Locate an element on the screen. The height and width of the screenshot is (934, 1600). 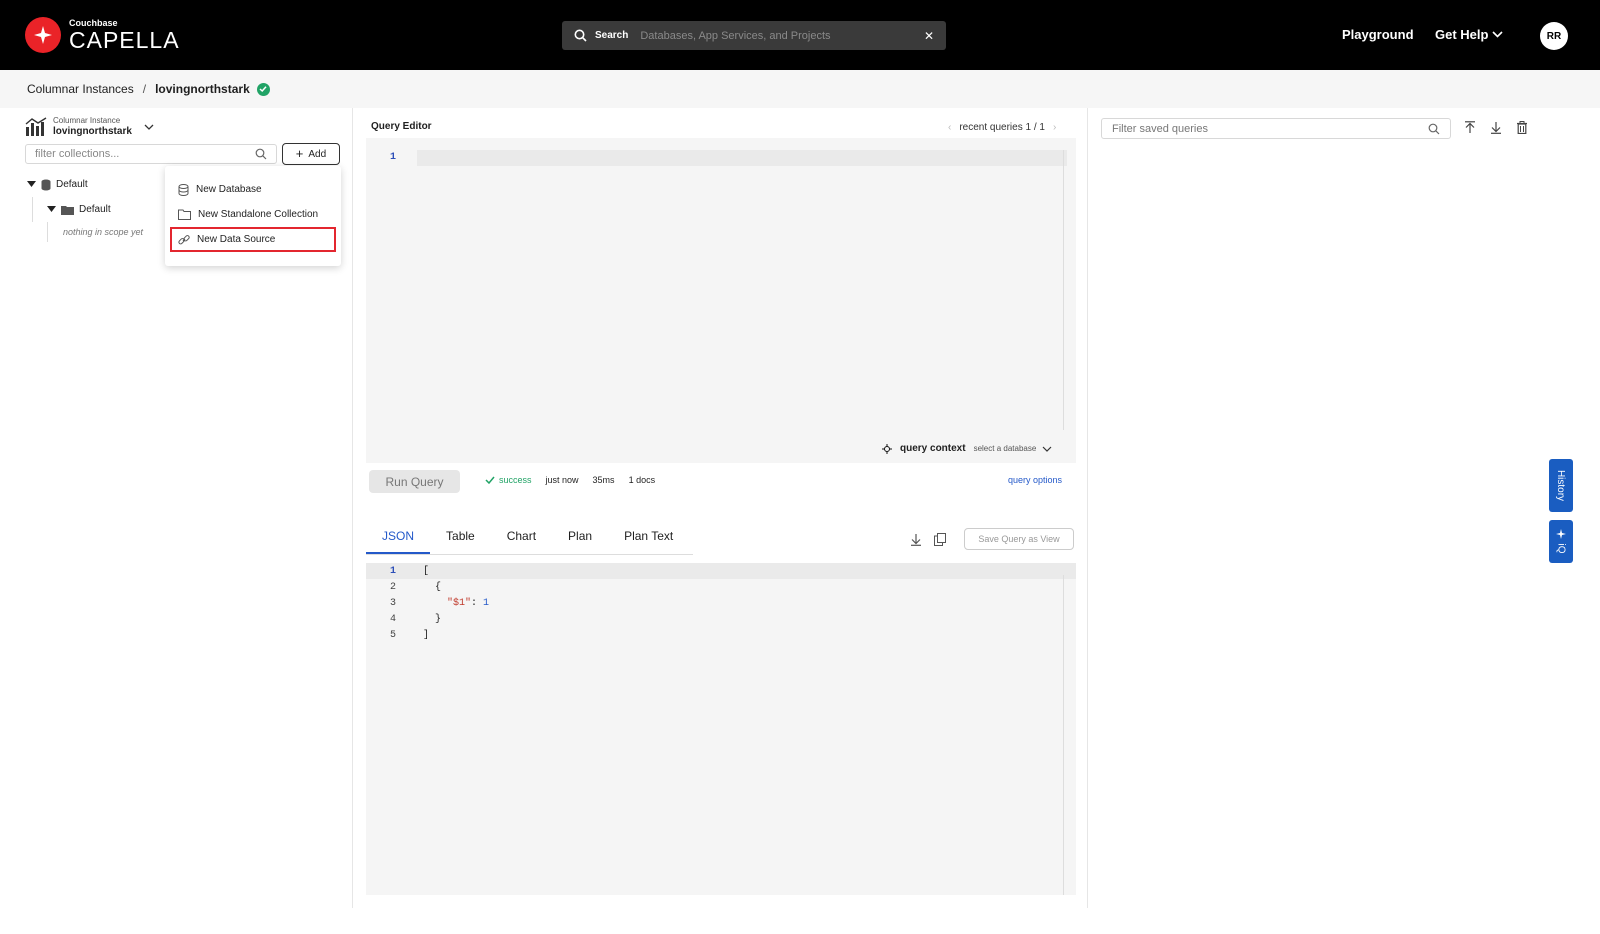
code-text: { is located at coordinates (432, 587).